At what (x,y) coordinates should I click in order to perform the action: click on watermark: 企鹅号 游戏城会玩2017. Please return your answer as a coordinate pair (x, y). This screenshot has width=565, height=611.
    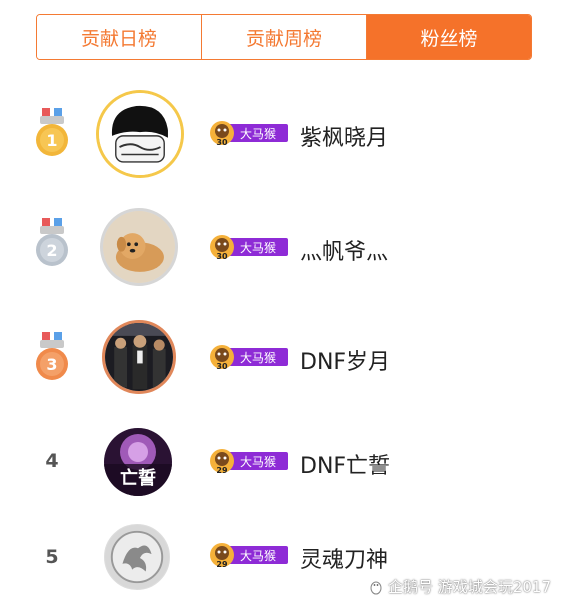
    Looking at the image, I should click on (459, 586).